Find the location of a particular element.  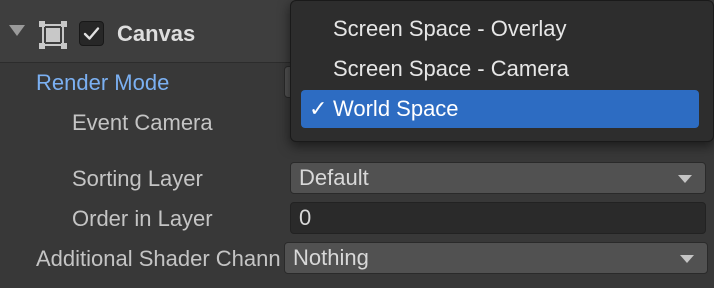

component-enabled-checkbox is located at coordinates (91, 33).